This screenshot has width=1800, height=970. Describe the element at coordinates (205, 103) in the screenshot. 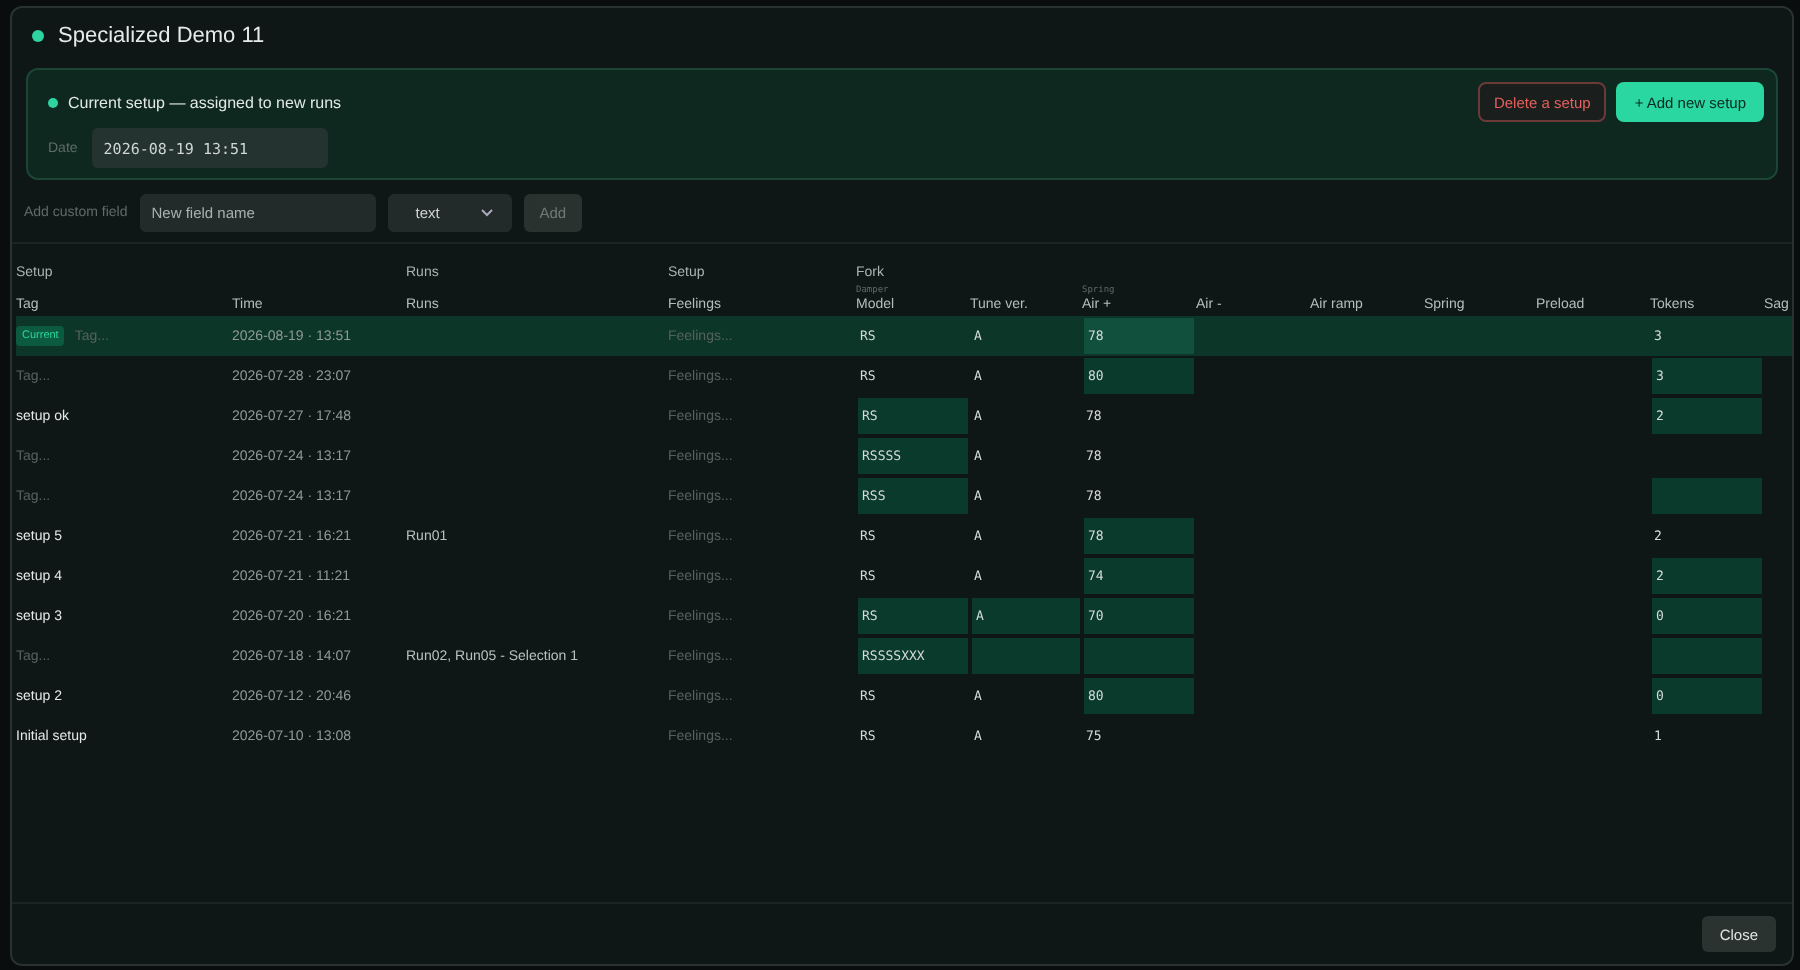

I see `current-setup-label: Current setup — assigned to new runs` at that location.